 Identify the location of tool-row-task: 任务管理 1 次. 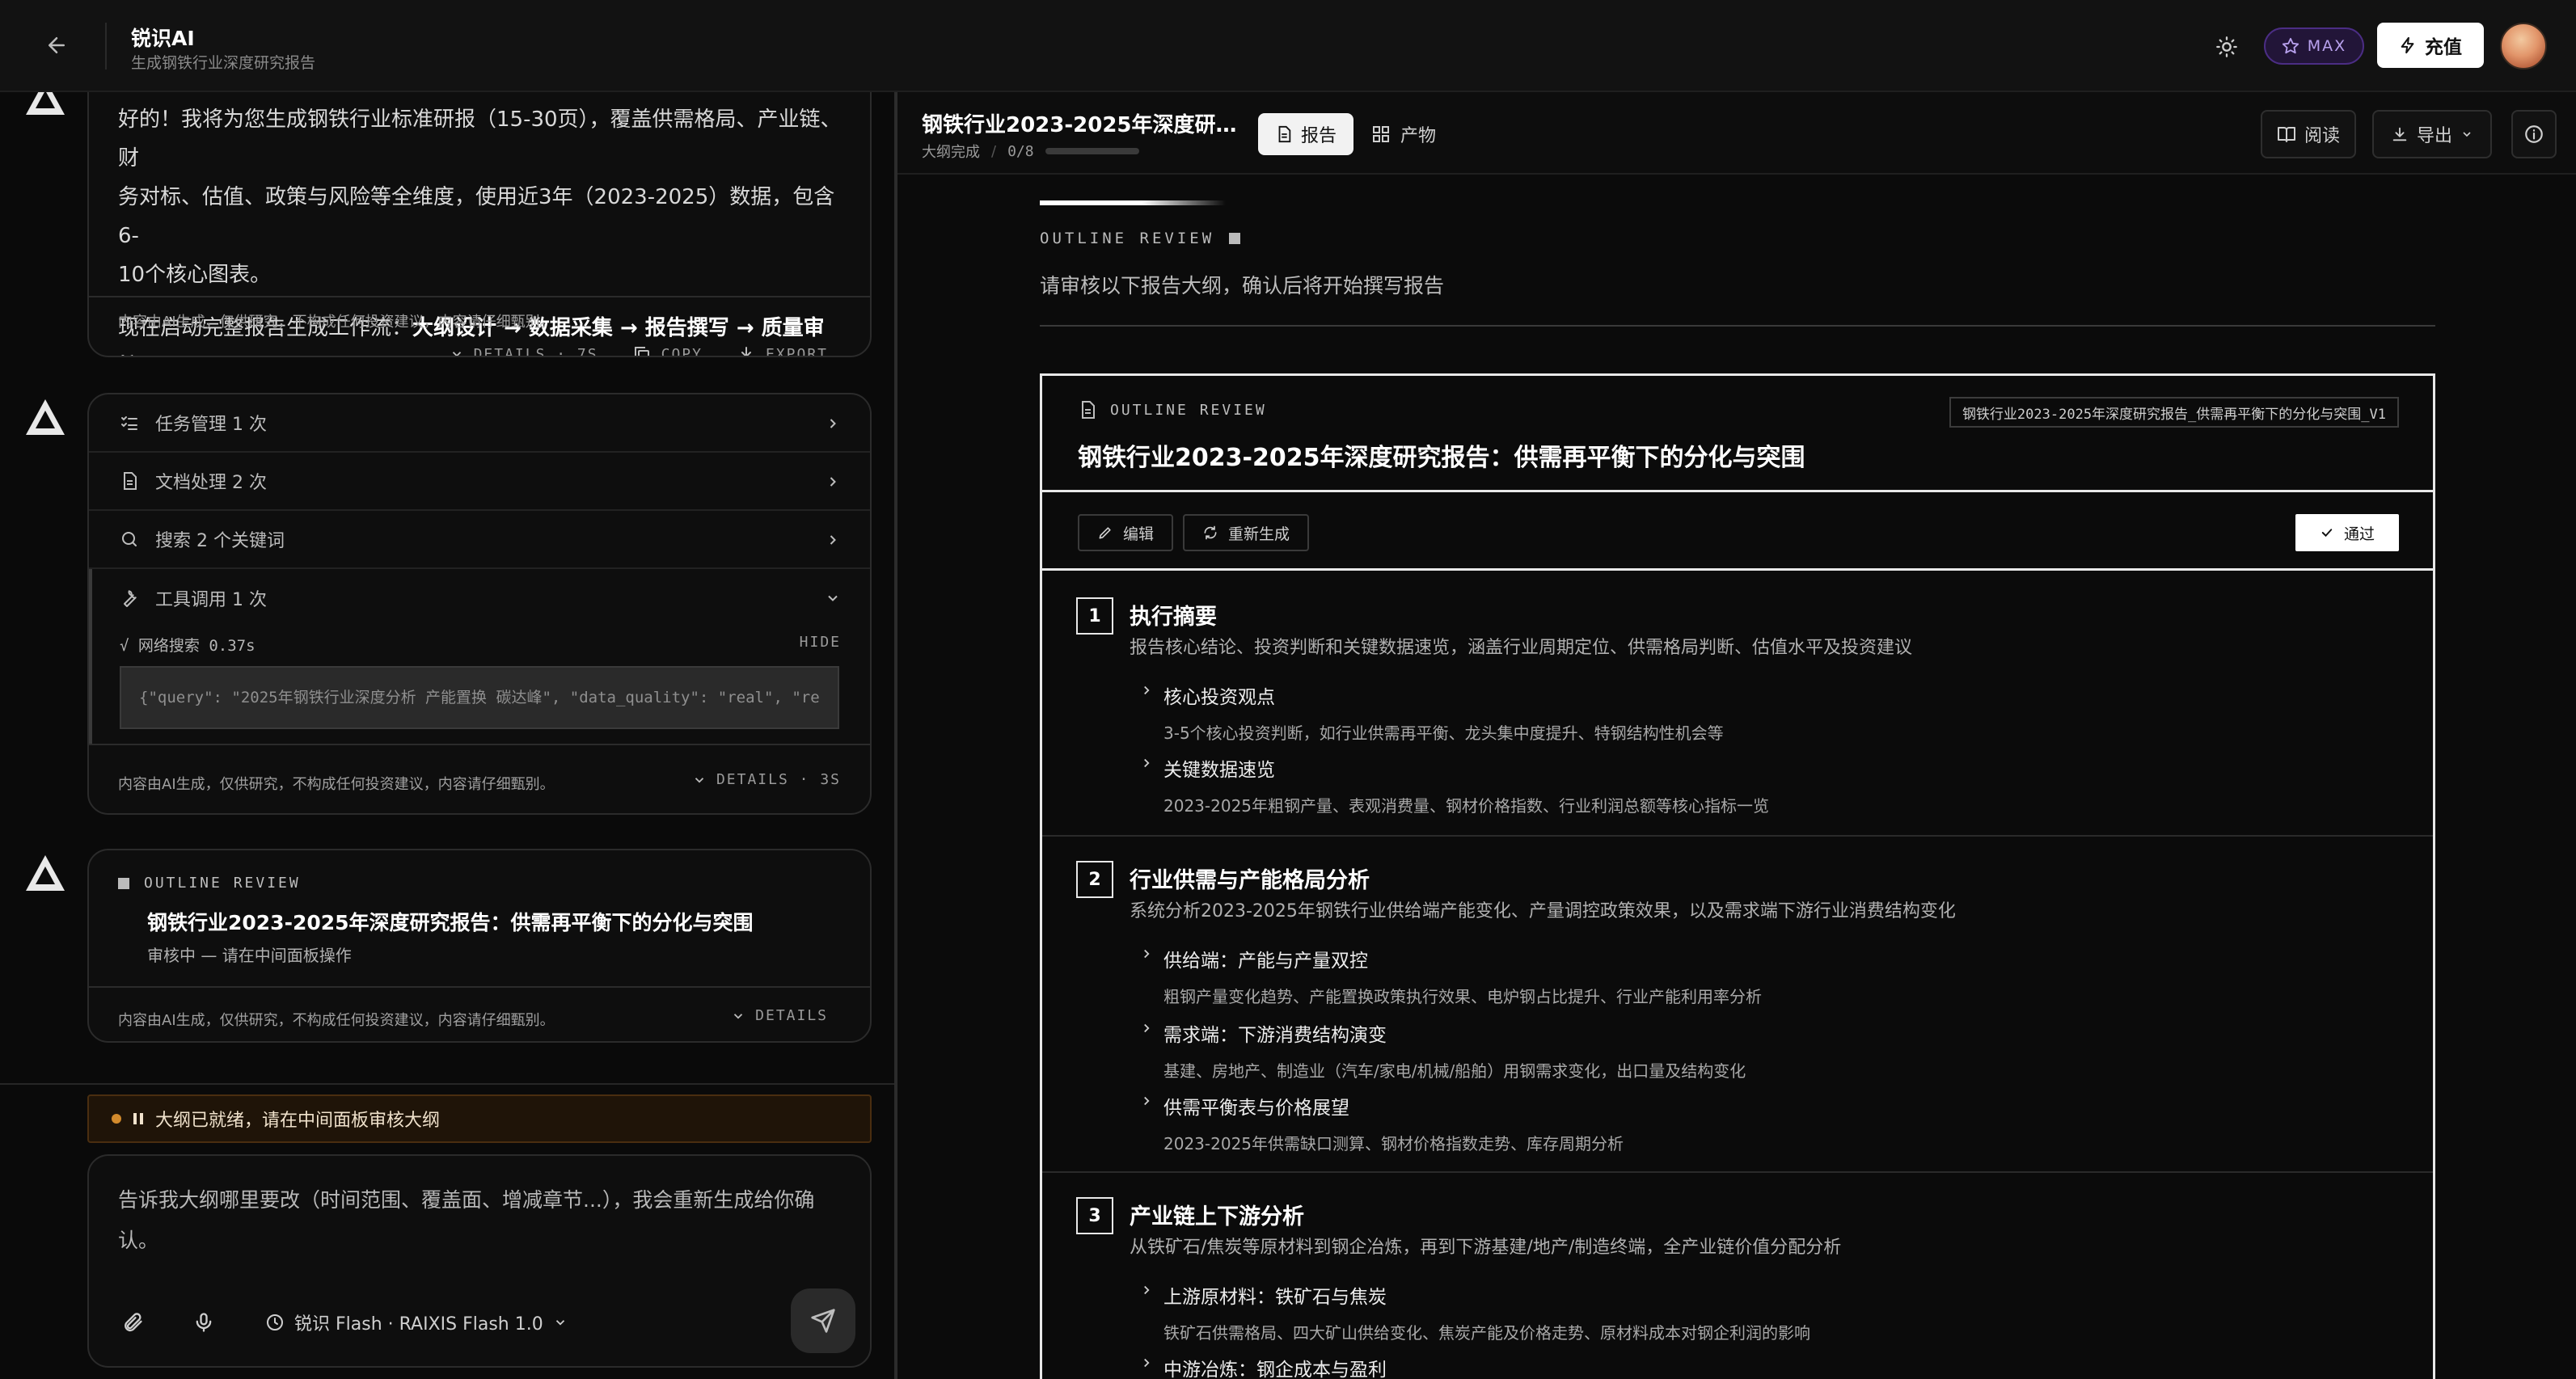
(479, 423).